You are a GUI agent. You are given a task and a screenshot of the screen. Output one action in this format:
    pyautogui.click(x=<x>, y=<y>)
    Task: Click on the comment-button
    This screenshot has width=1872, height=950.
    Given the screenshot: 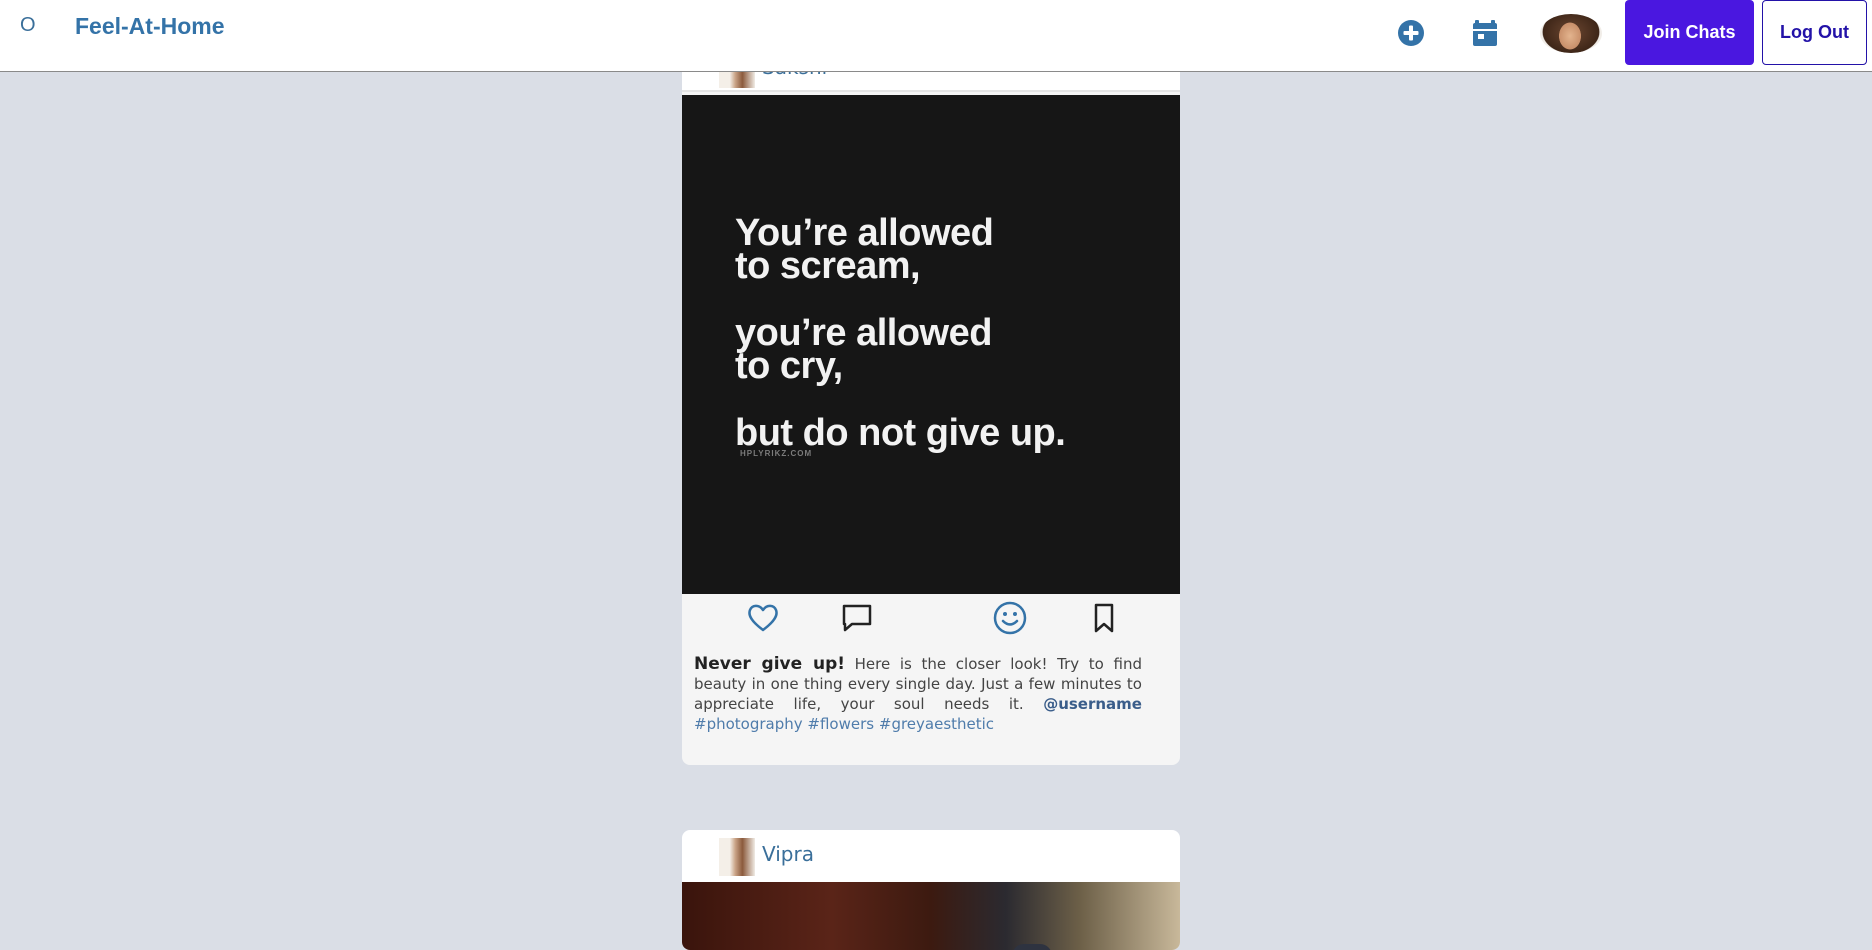 What is the action you would take?
    pyautogui.click(x=857, y=618)
    